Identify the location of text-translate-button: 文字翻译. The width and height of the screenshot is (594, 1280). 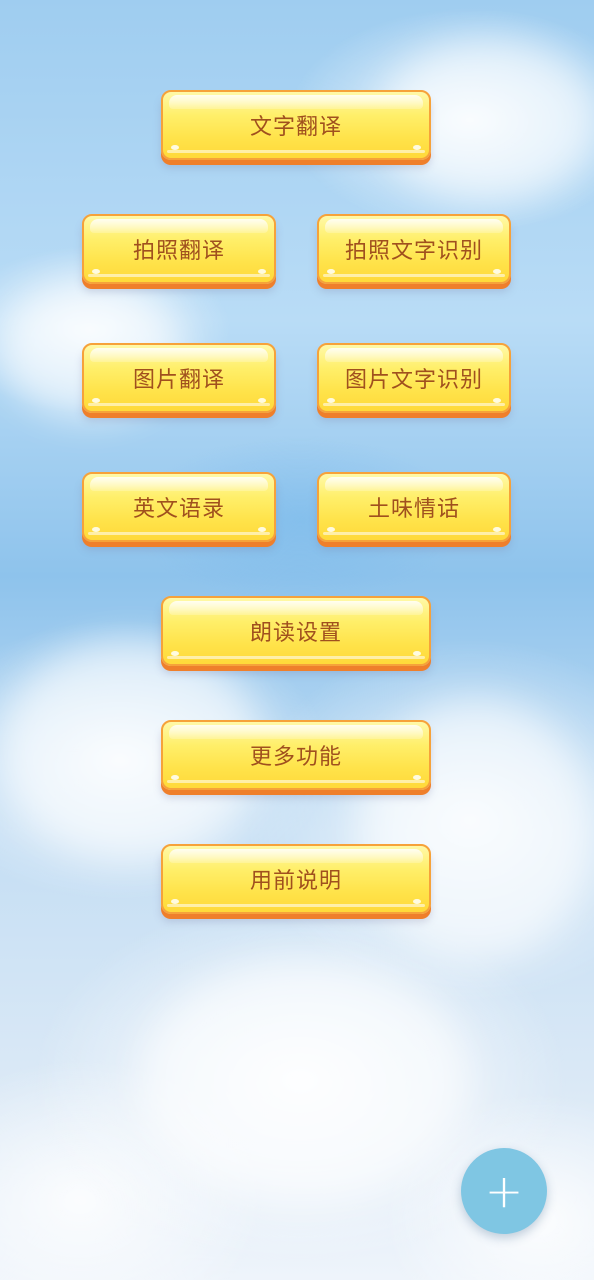
(296, 125).